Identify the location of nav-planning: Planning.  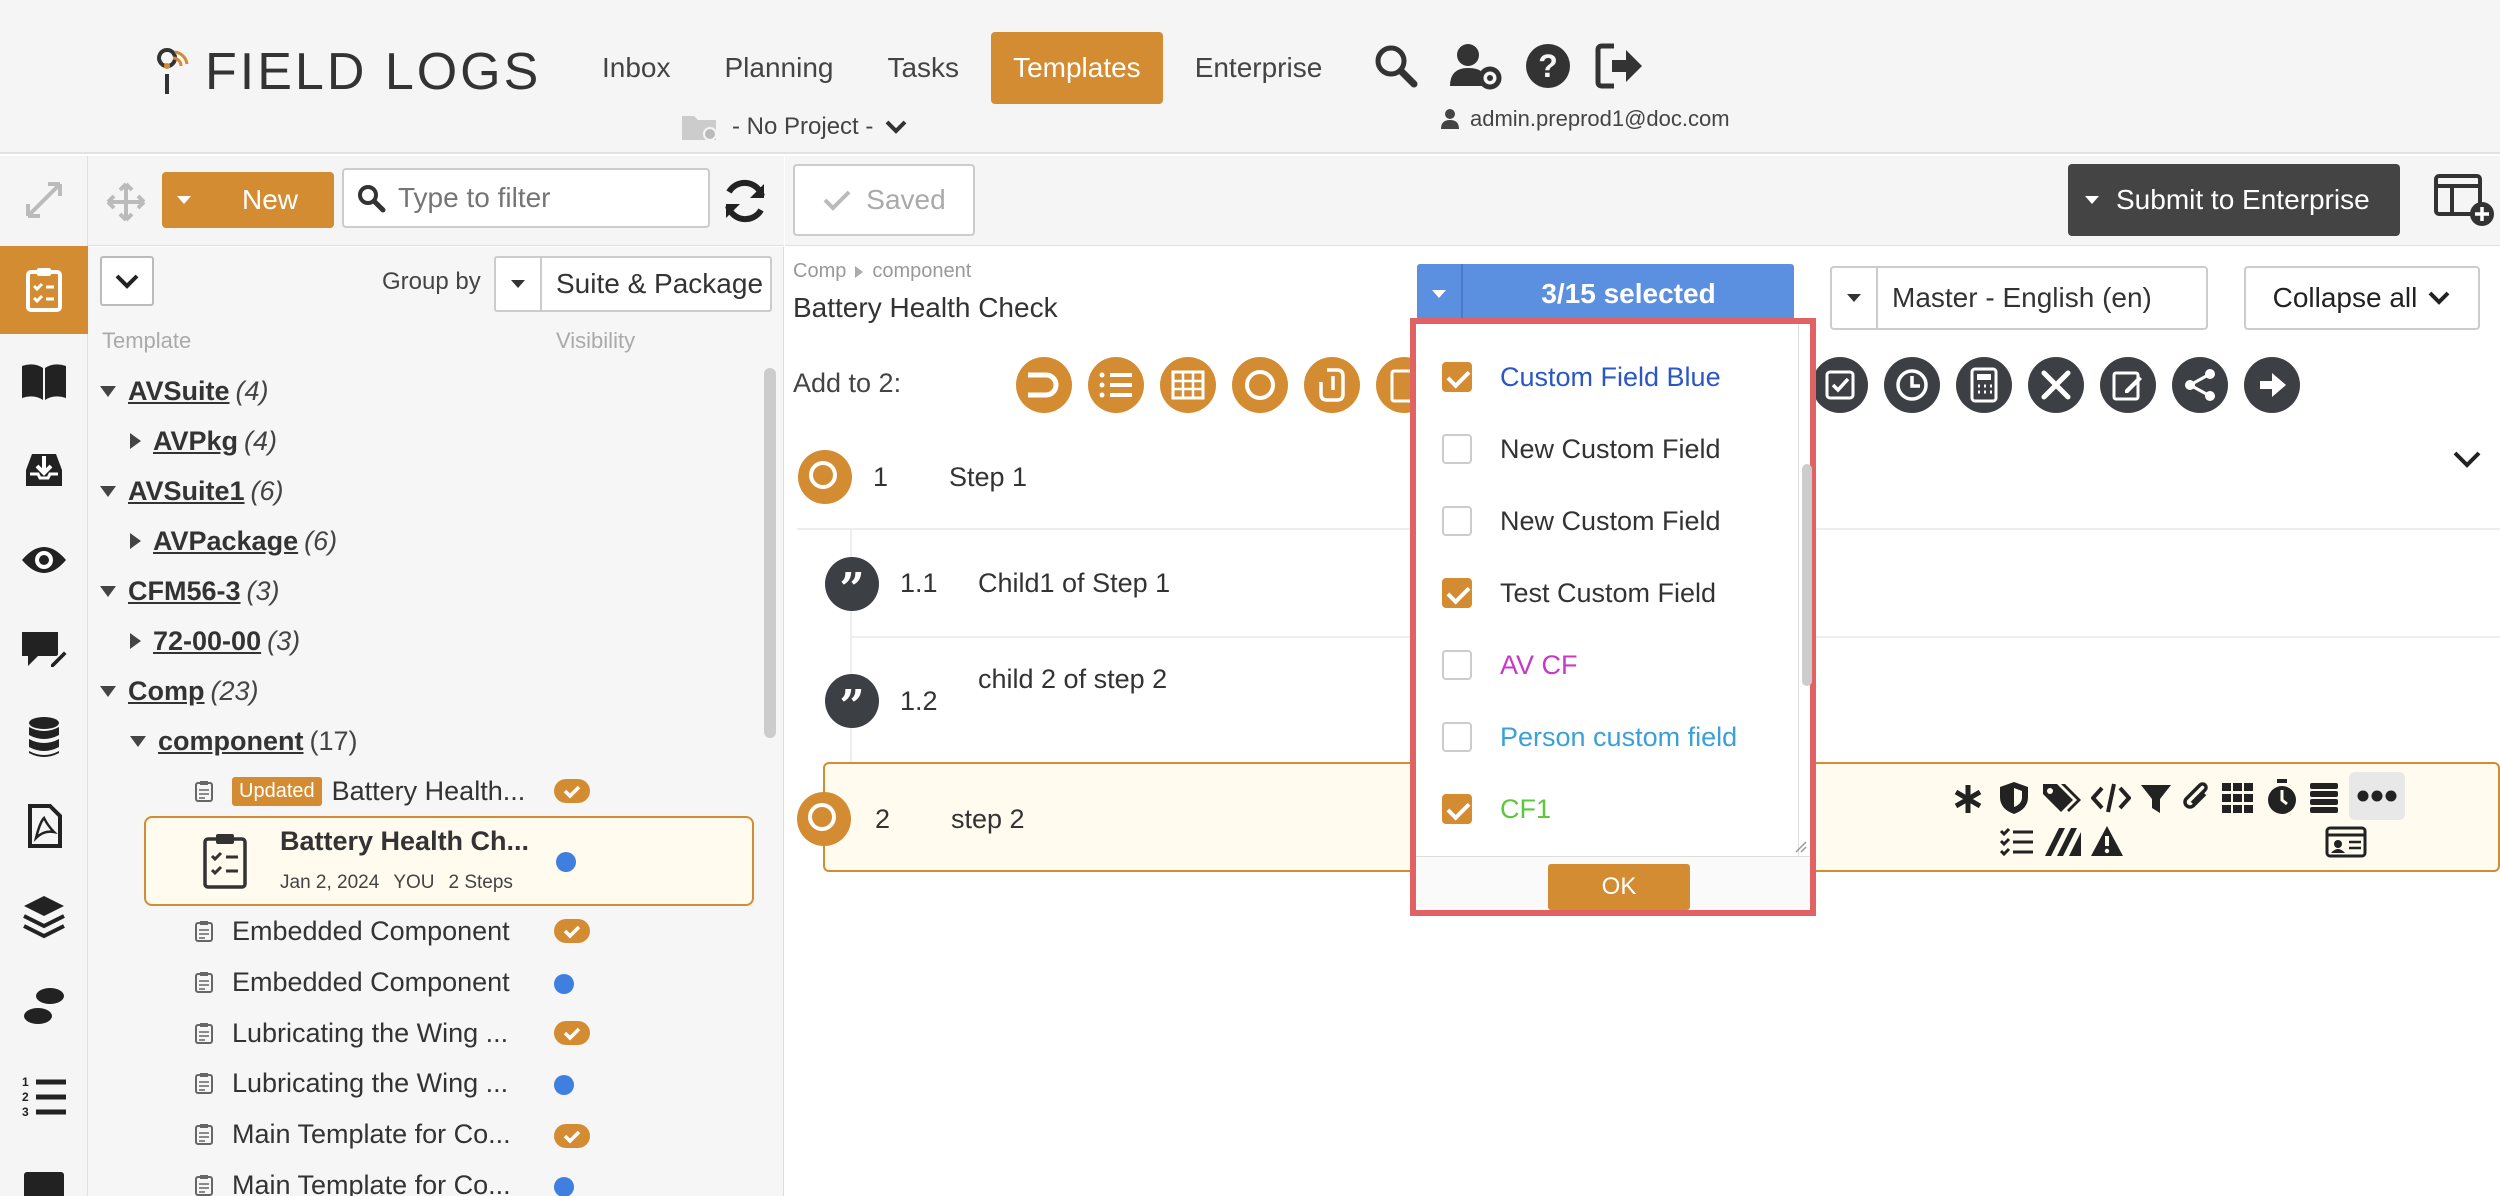
(779, 68).